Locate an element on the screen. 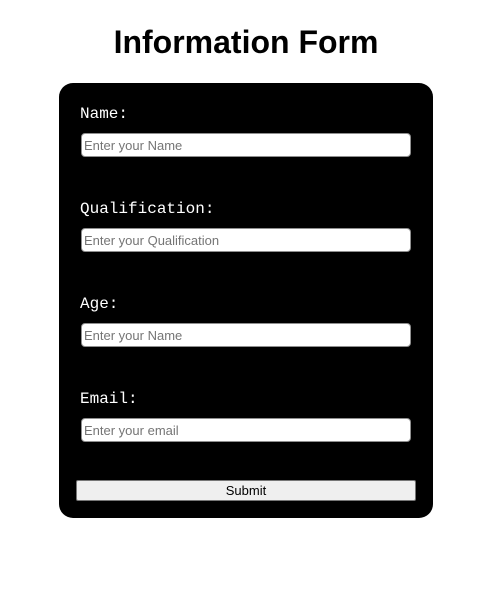 This screenshot has width=499, height=609. age-input is located at coordinates (246, 335).